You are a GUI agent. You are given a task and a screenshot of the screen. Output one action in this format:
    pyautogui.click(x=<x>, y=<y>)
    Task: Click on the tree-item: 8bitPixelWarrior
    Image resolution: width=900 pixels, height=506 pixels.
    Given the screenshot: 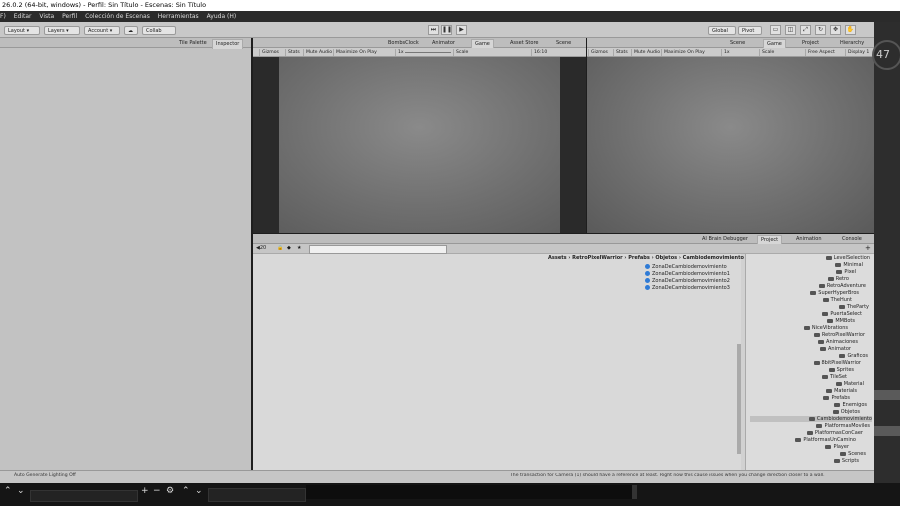 What is the action you would take?
    pyautogui.click(x=837, y=363)
    